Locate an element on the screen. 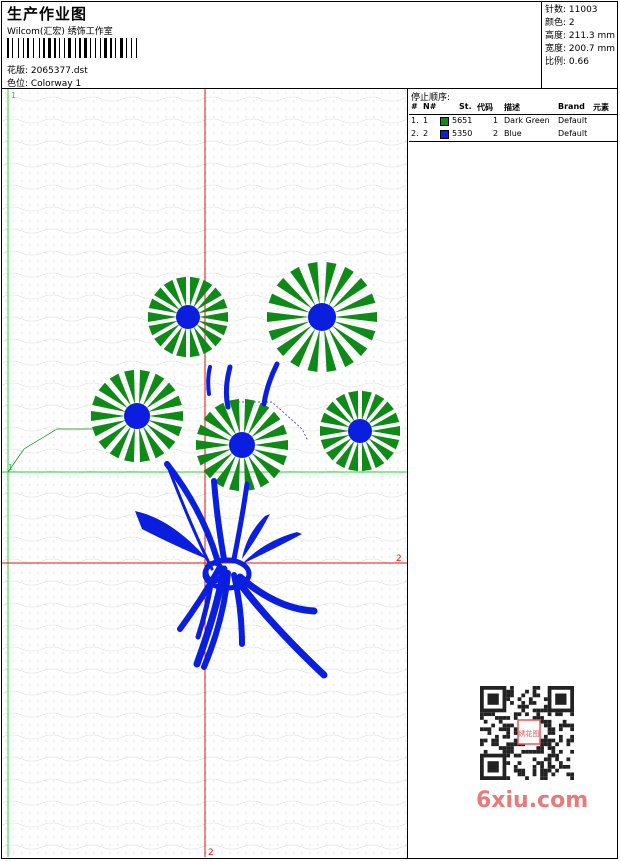  row-needle: 1 is located at coordinates (426, 120).